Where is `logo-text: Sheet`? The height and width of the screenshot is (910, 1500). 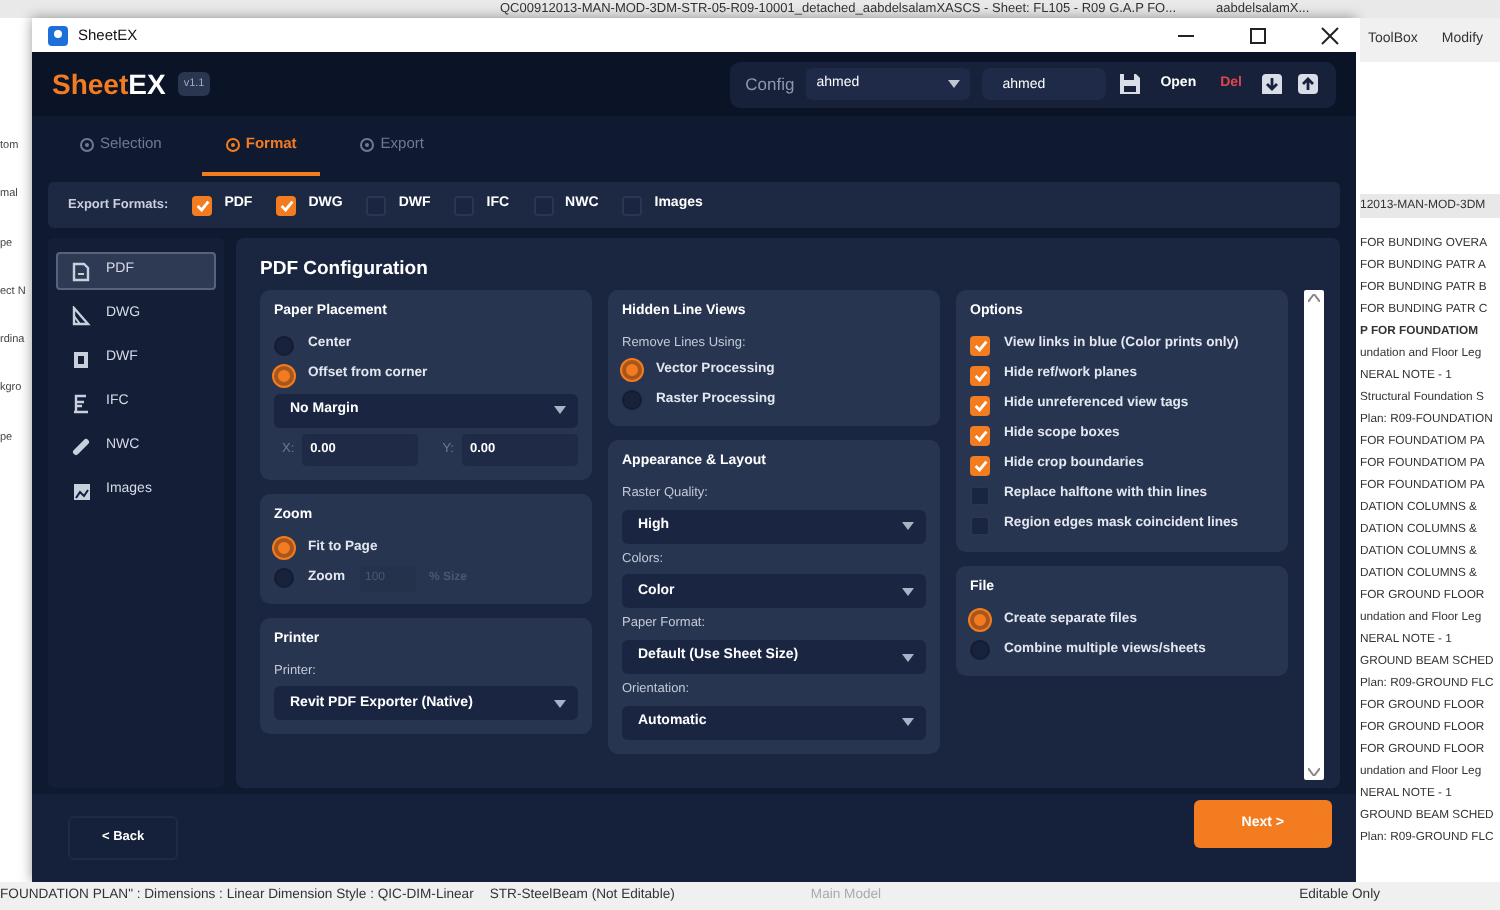 logo-text: Sheet is located at coordinates (90, 84).